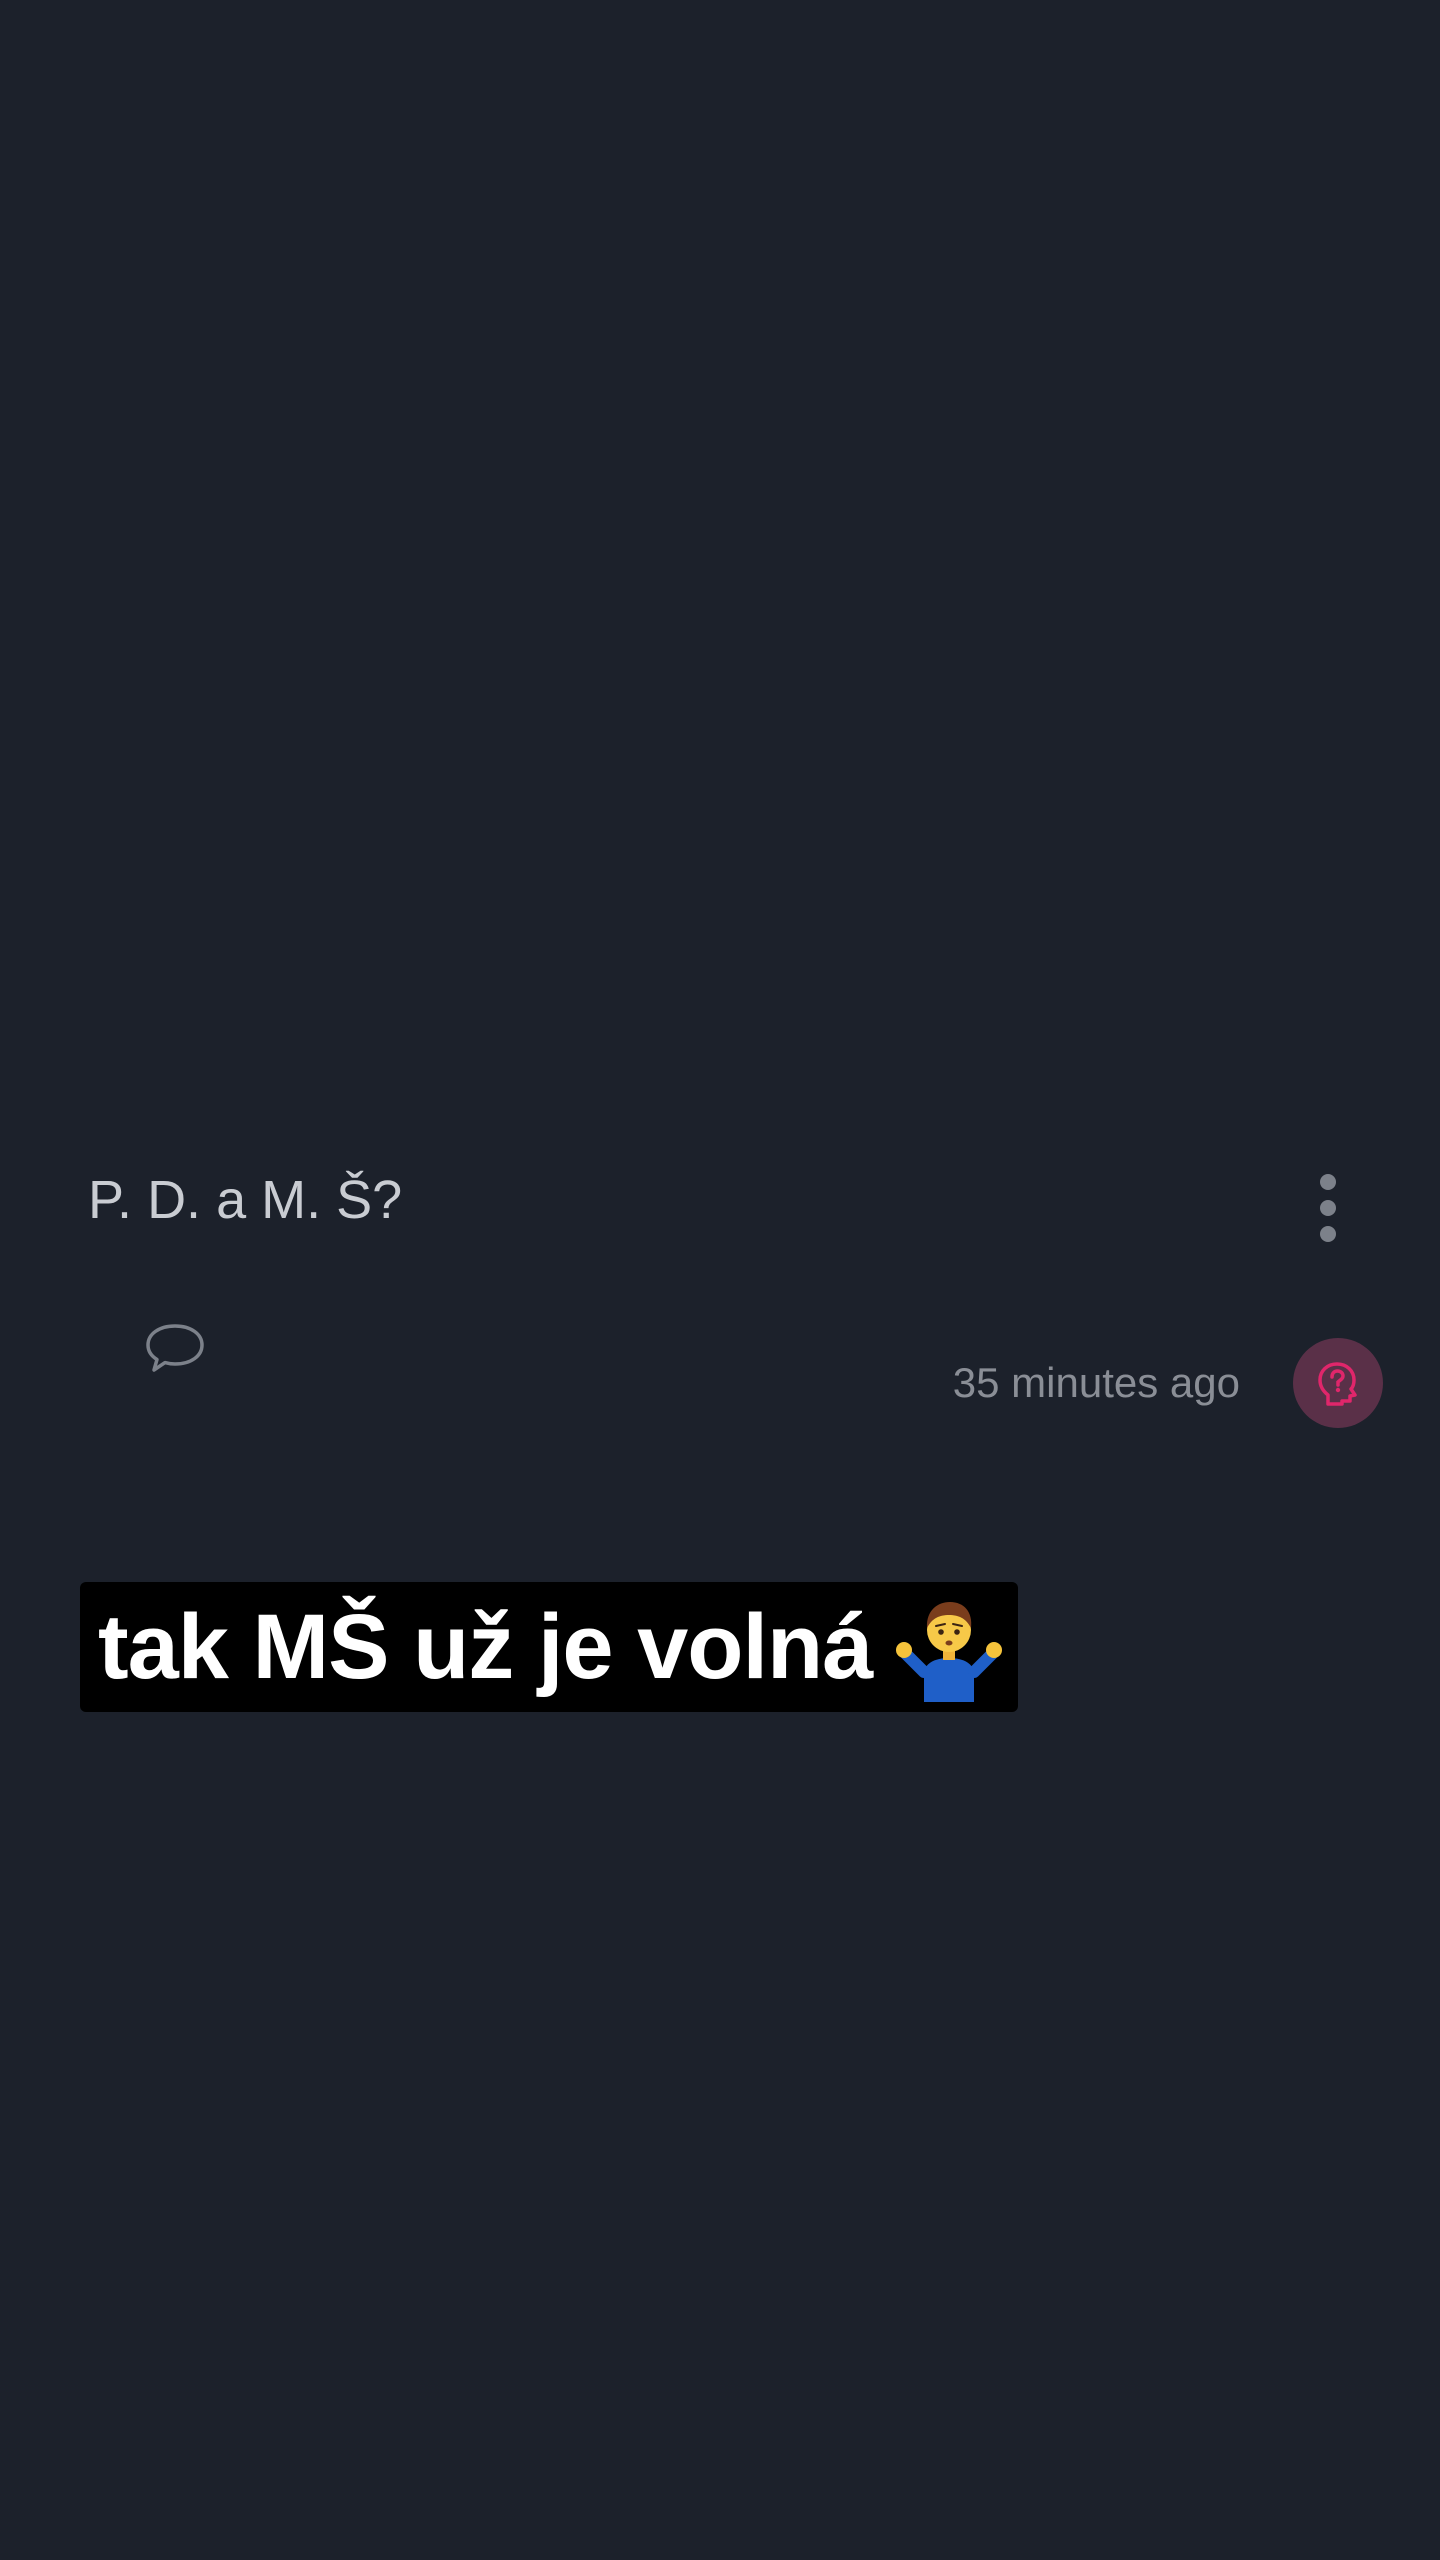 Image resolution: width=1440 pixels, height=2560 pixels. Describe the element at coordinates (485, 1647) in the screenshot. I see `story-text: tak MŠ už je volná` at that location.